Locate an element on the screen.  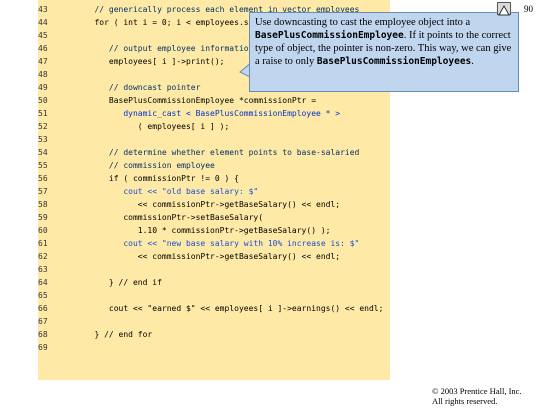
line-number: 52 is located at coordinates (43, 126).